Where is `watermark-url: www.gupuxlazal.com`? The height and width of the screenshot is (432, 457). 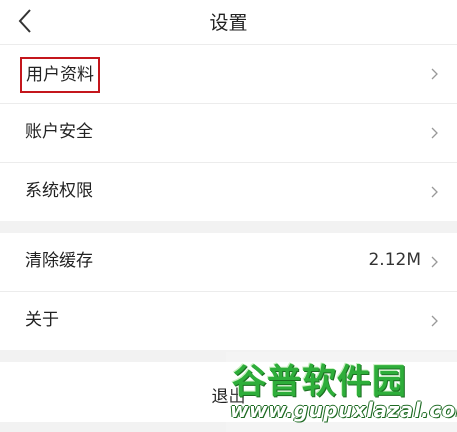
watermark-url: www.gupuxlazal.com is located at coordinates (343, 410).